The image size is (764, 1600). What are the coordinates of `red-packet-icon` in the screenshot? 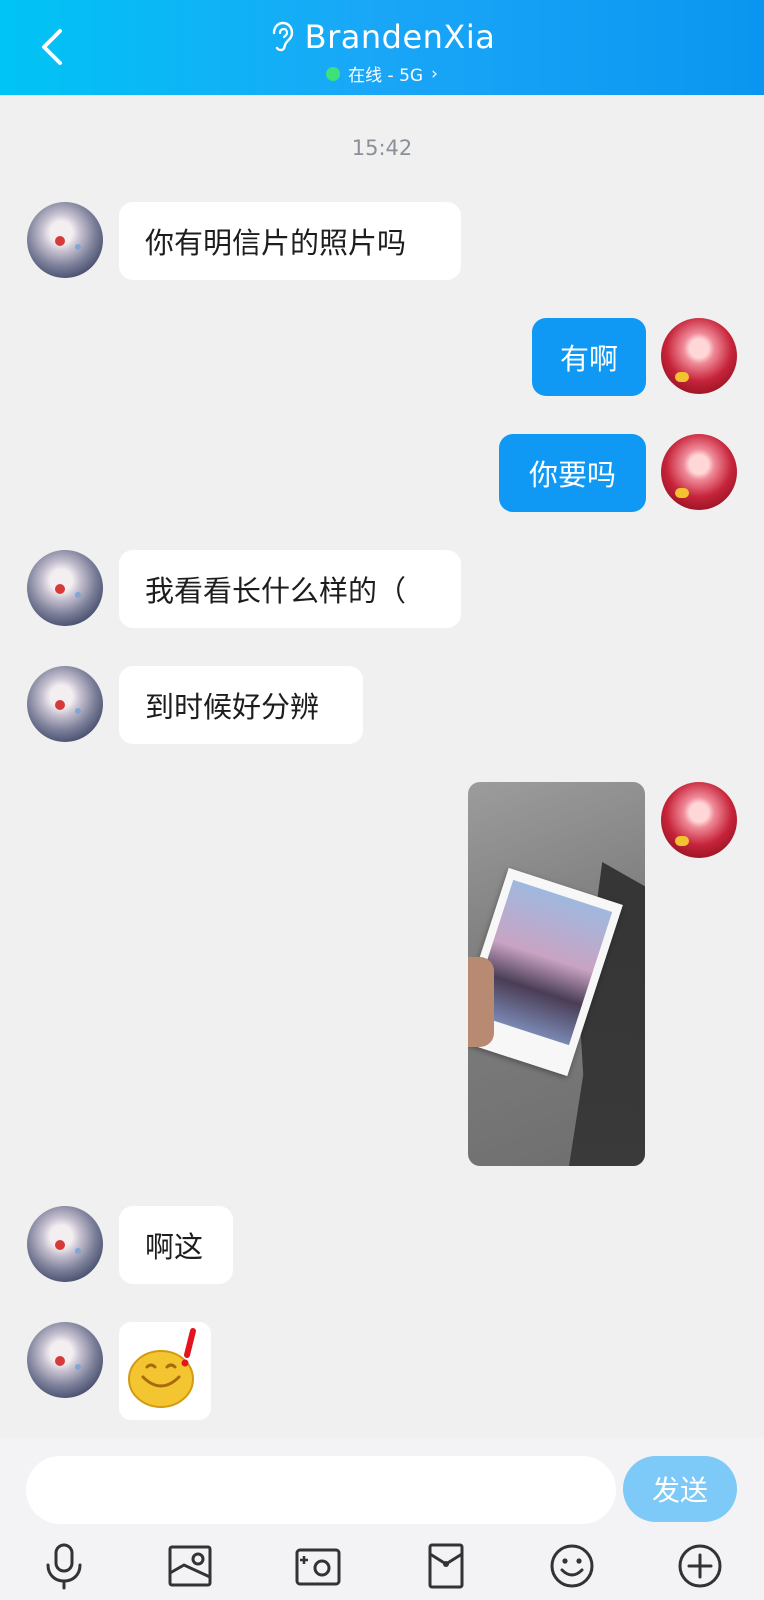 It's located at (446, 1566).